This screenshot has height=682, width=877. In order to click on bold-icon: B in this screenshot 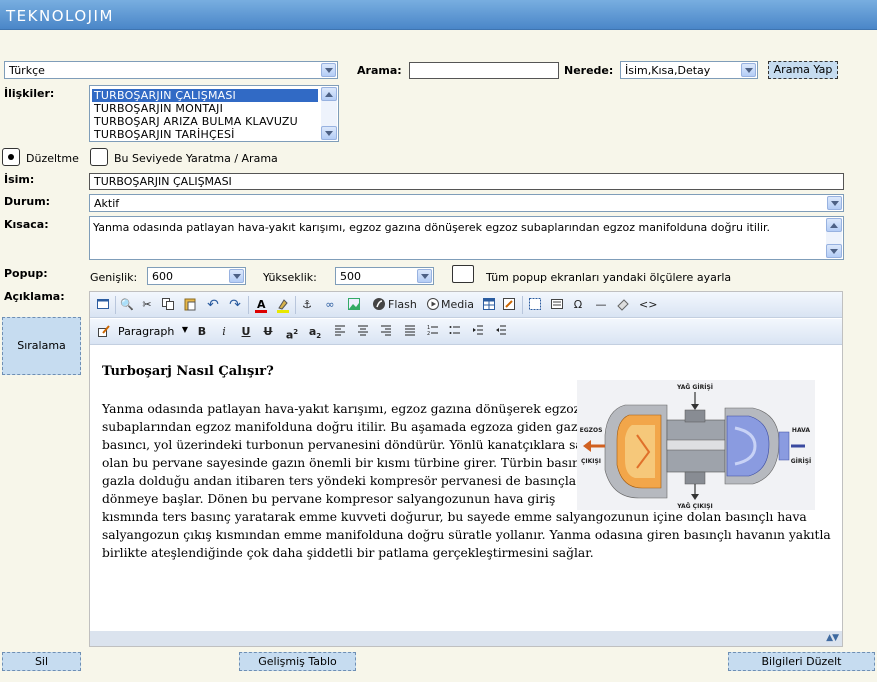, I will do `click(202, 332)`.